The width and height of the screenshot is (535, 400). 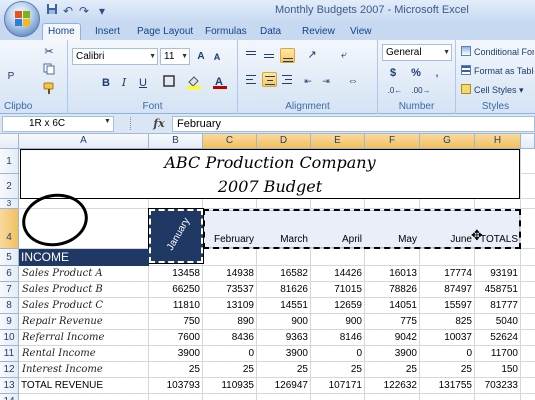 What do you see at coordinates (270, 174) in the screenshot?
I see `sheet-title-block: ABC Production Company 2007 Budget` at bounding box center [270, 174].